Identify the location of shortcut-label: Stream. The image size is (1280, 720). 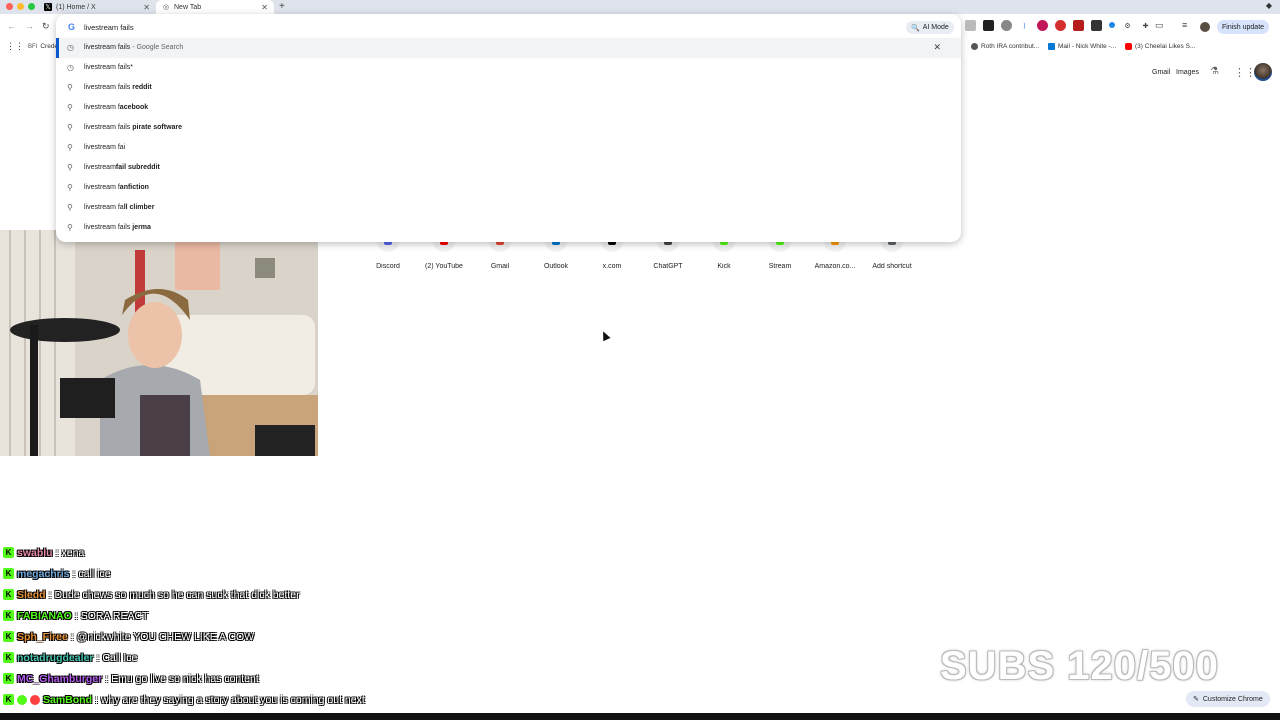
(780, 266).